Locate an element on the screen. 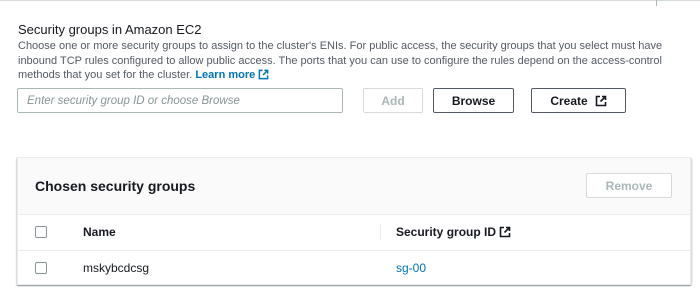  row-name: mskybcdcsg is located at coordinates (116, 268).